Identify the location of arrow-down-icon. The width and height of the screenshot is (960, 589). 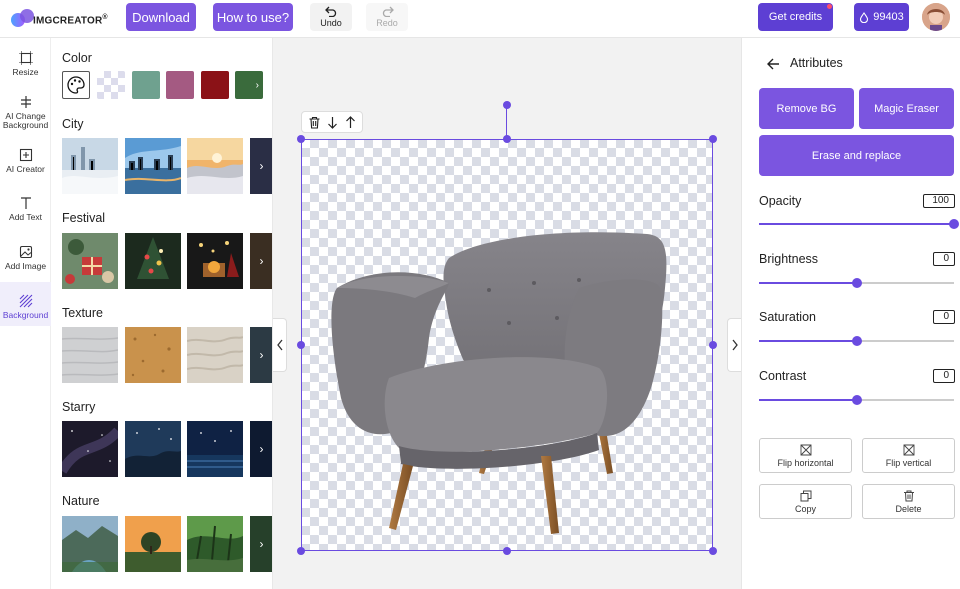
(332, 122).